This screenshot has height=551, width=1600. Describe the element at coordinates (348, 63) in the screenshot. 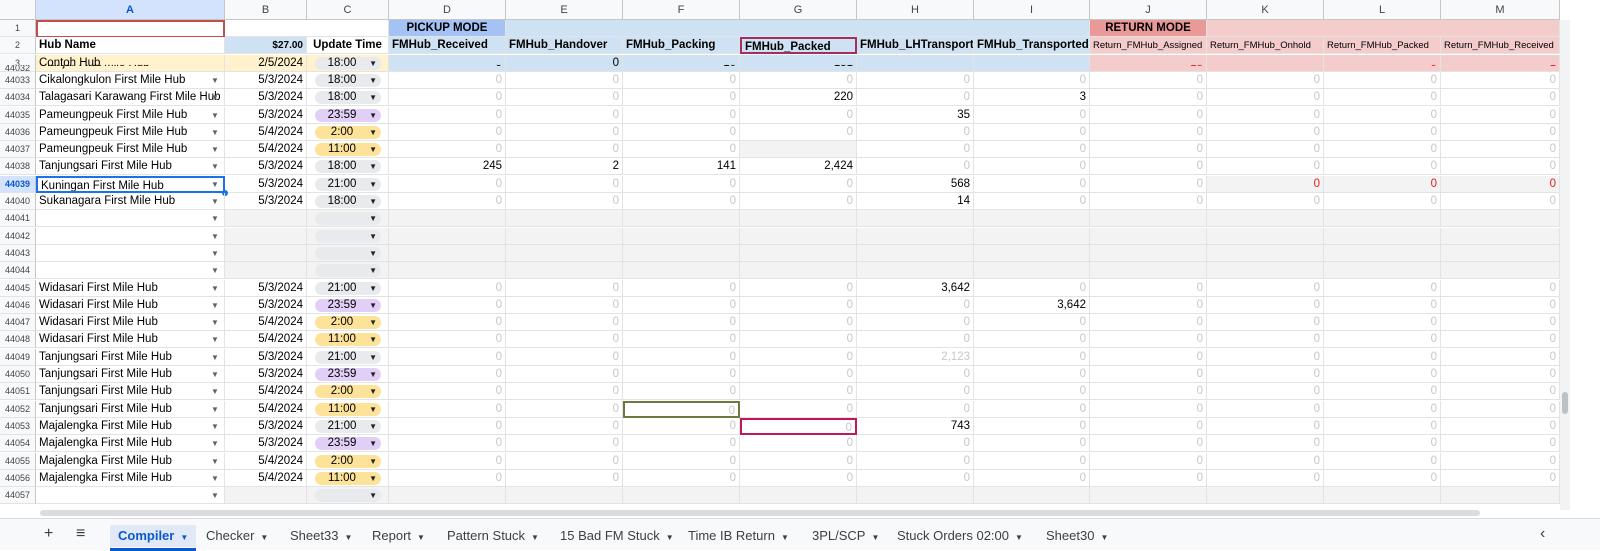

I see `time-dropdown-example: 18:00 ▼` at that location.